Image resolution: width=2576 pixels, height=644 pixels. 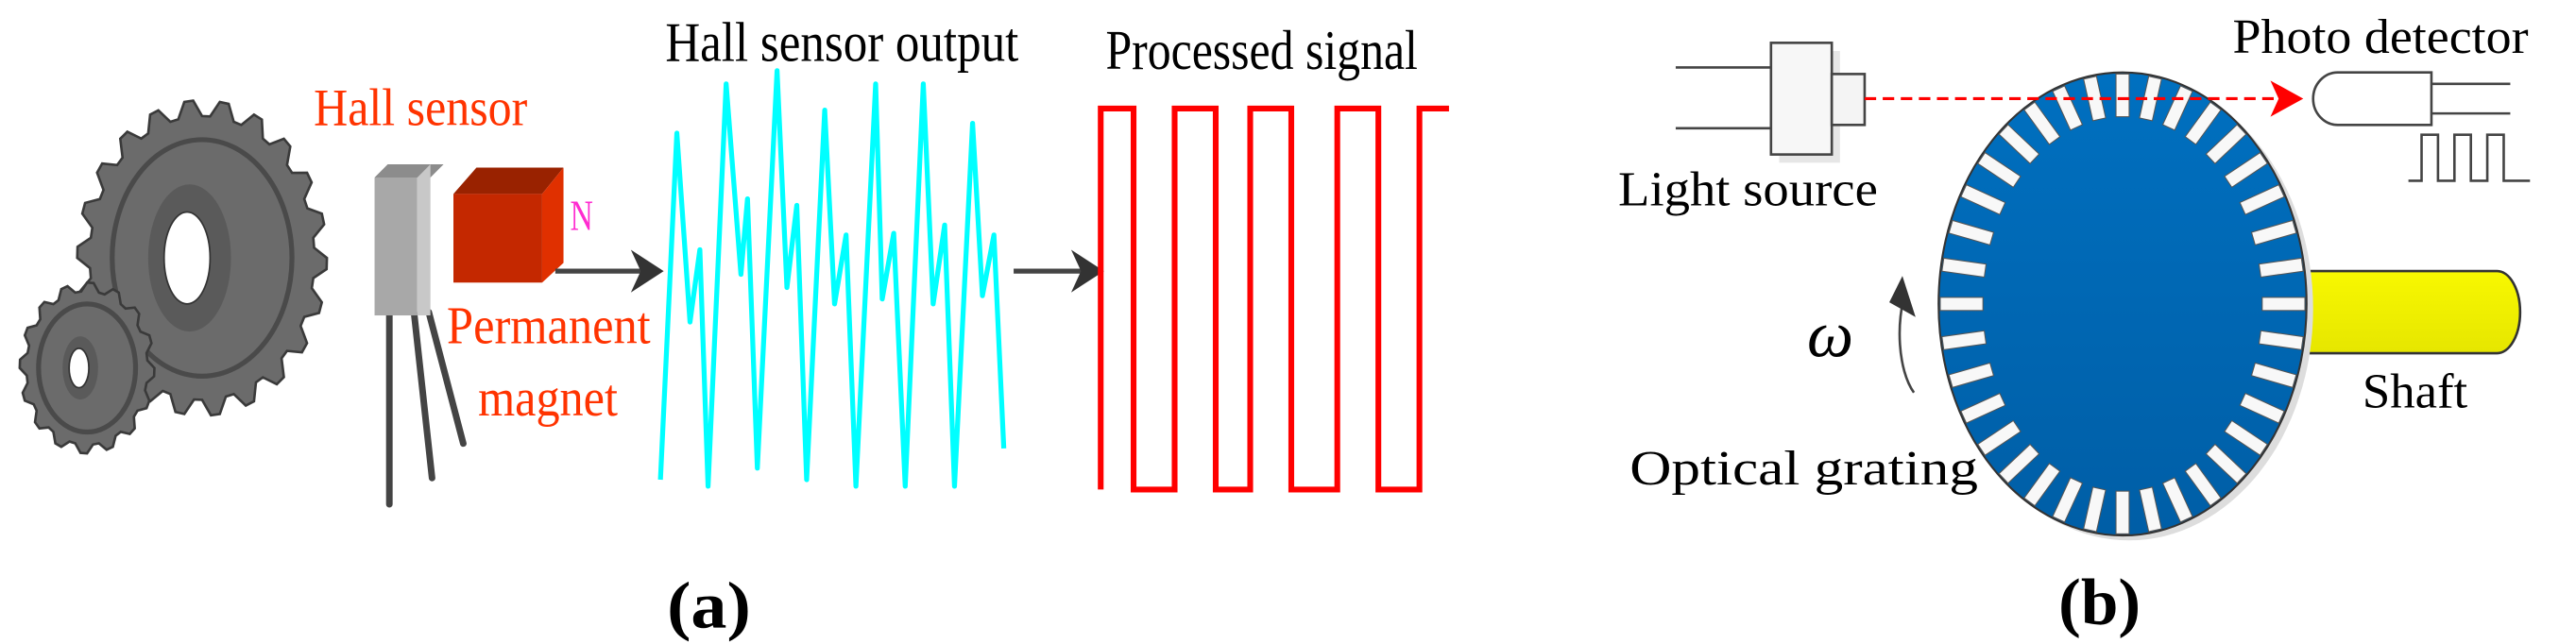 What do you see at coordinates (549, 326) in the screenshot?
I see `permanent-label: Permanent` at bounding box center [549, 326].